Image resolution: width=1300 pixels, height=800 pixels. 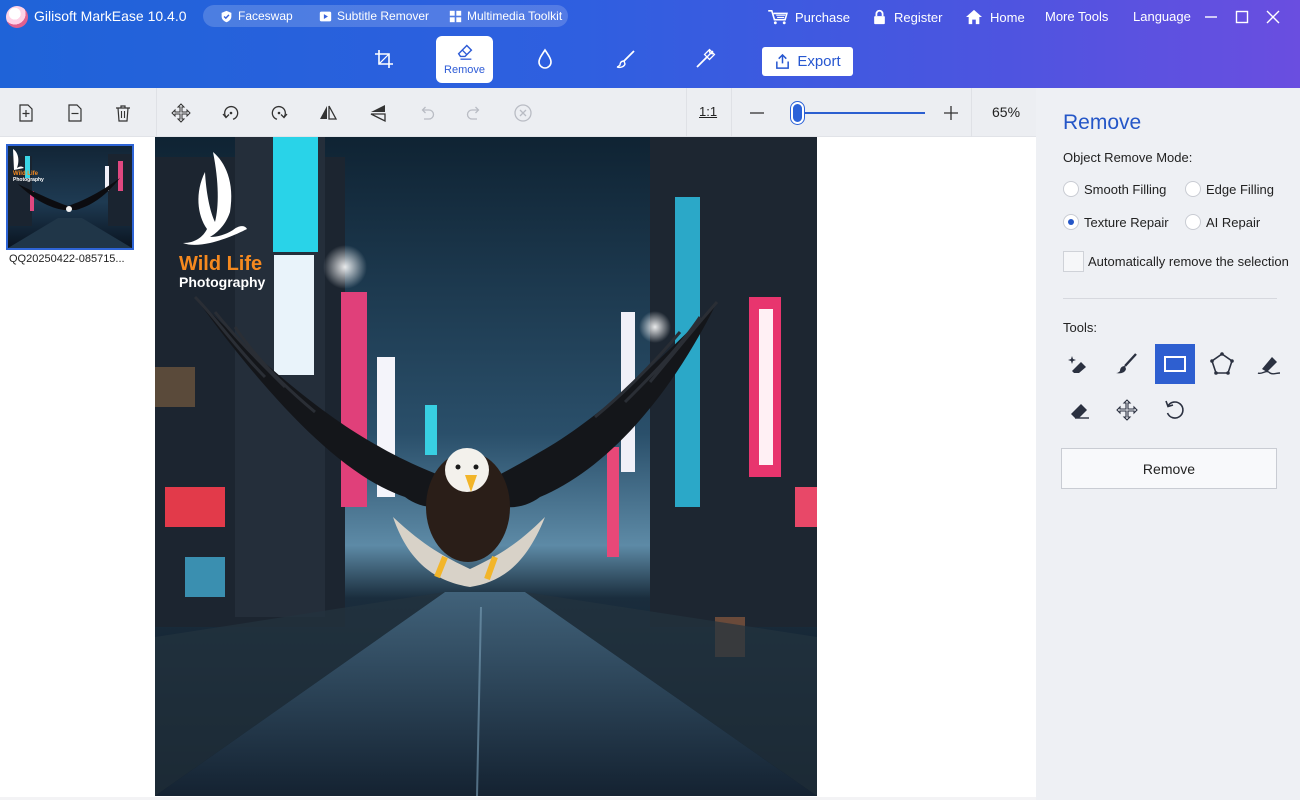 I want to click on more-tools-label: More Tools, so click(x=1077, y=16).